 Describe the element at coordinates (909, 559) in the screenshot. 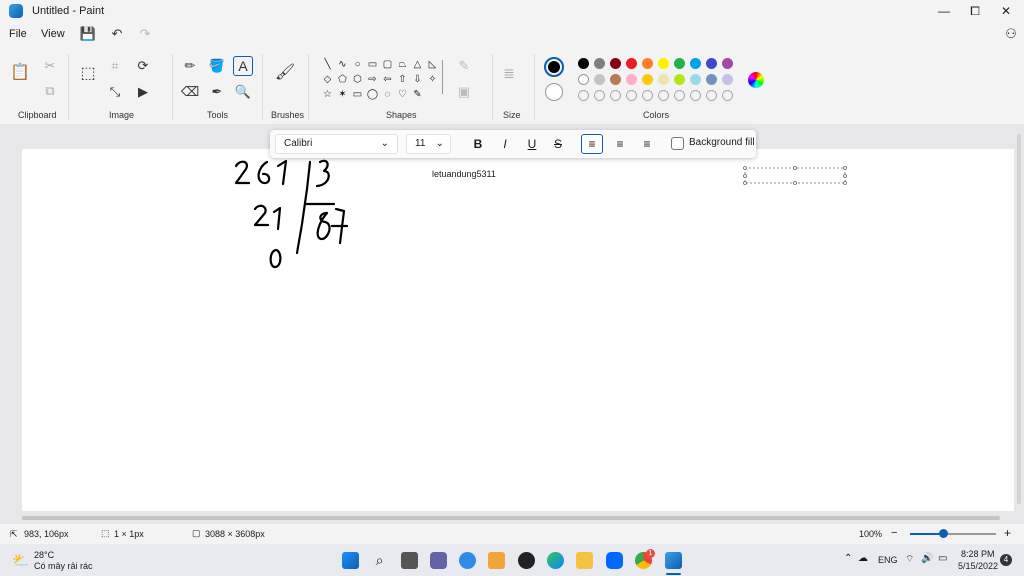

I see `wifi-icon: ⌔` at that location.